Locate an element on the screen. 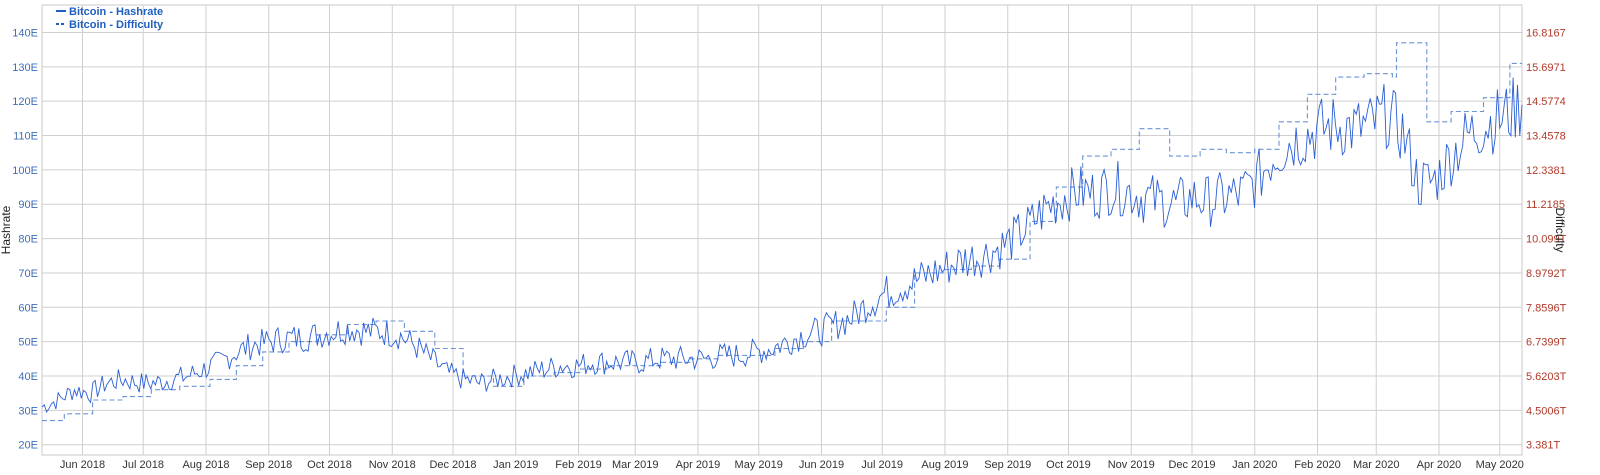  y-tick-label: 50E is located at coordinates (28, 343).